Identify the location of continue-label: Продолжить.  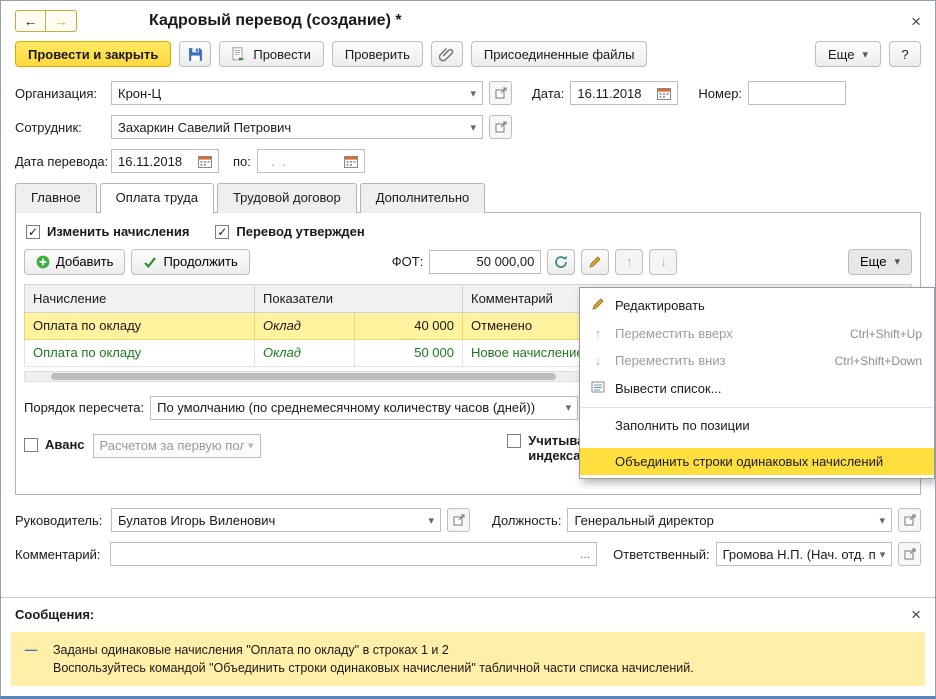
(200, 262).